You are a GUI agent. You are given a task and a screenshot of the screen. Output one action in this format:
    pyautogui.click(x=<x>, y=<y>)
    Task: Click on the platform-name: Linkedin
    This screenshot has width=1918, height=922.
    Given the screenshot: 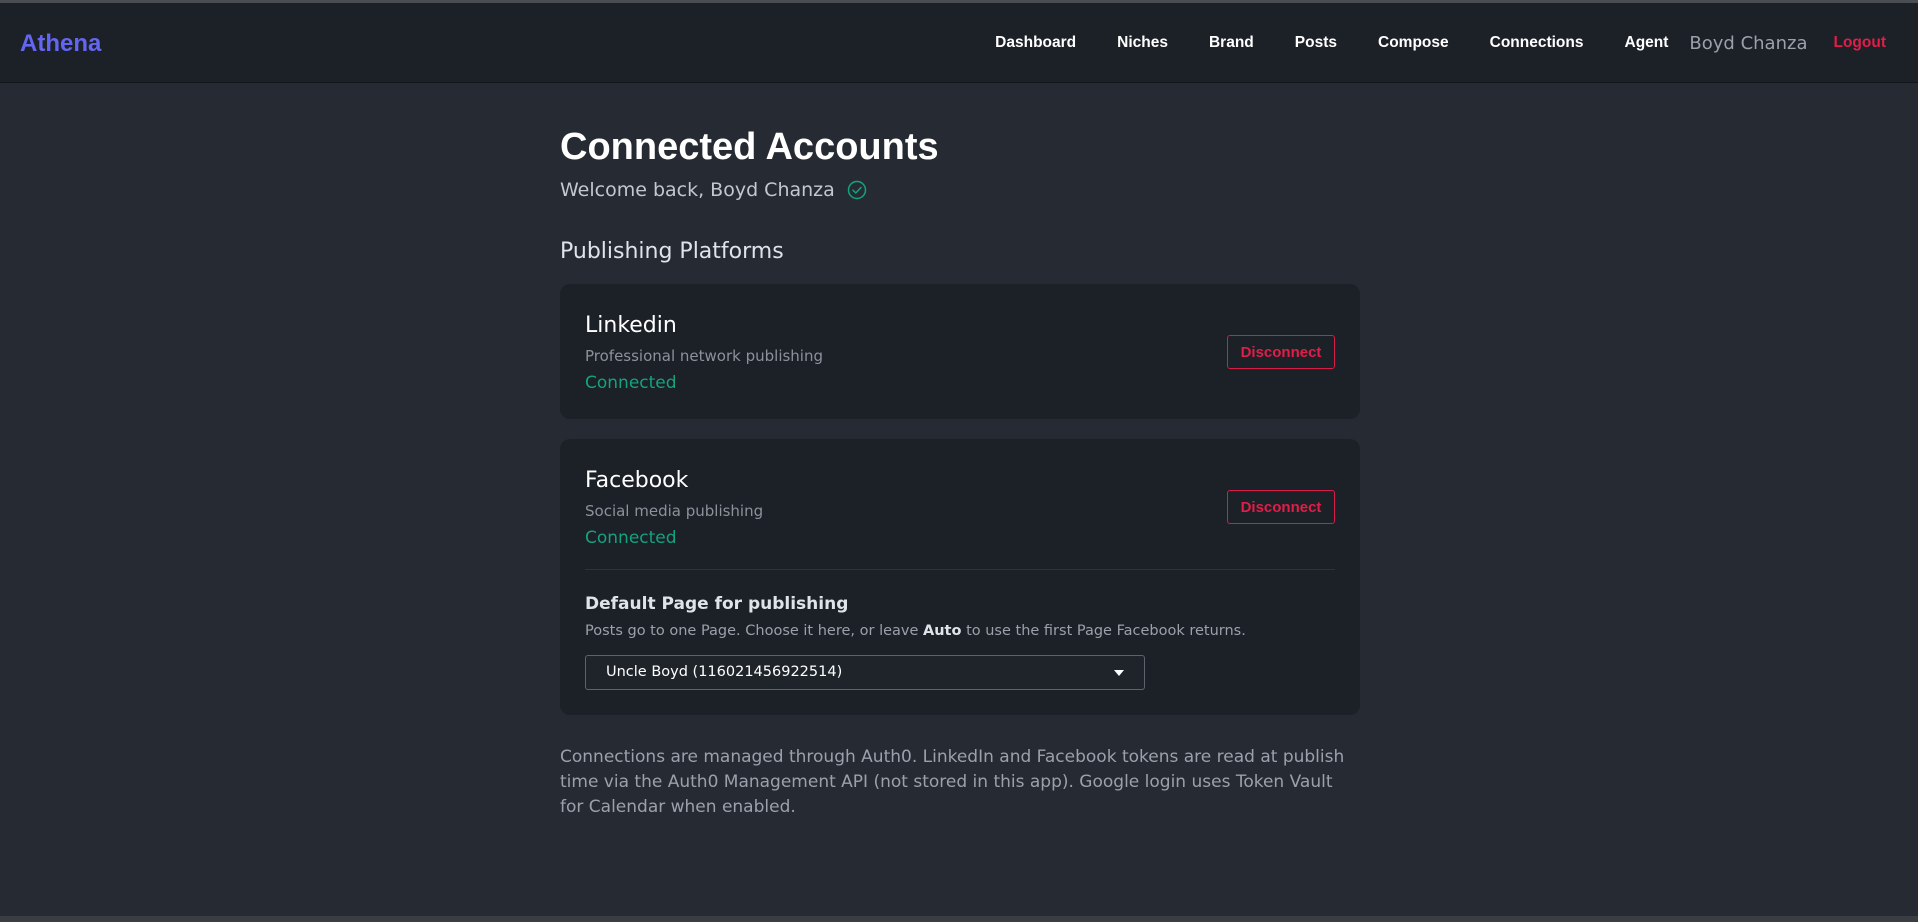 What is the action you would take?
    pyautogui.click(x=631, y=325)
    